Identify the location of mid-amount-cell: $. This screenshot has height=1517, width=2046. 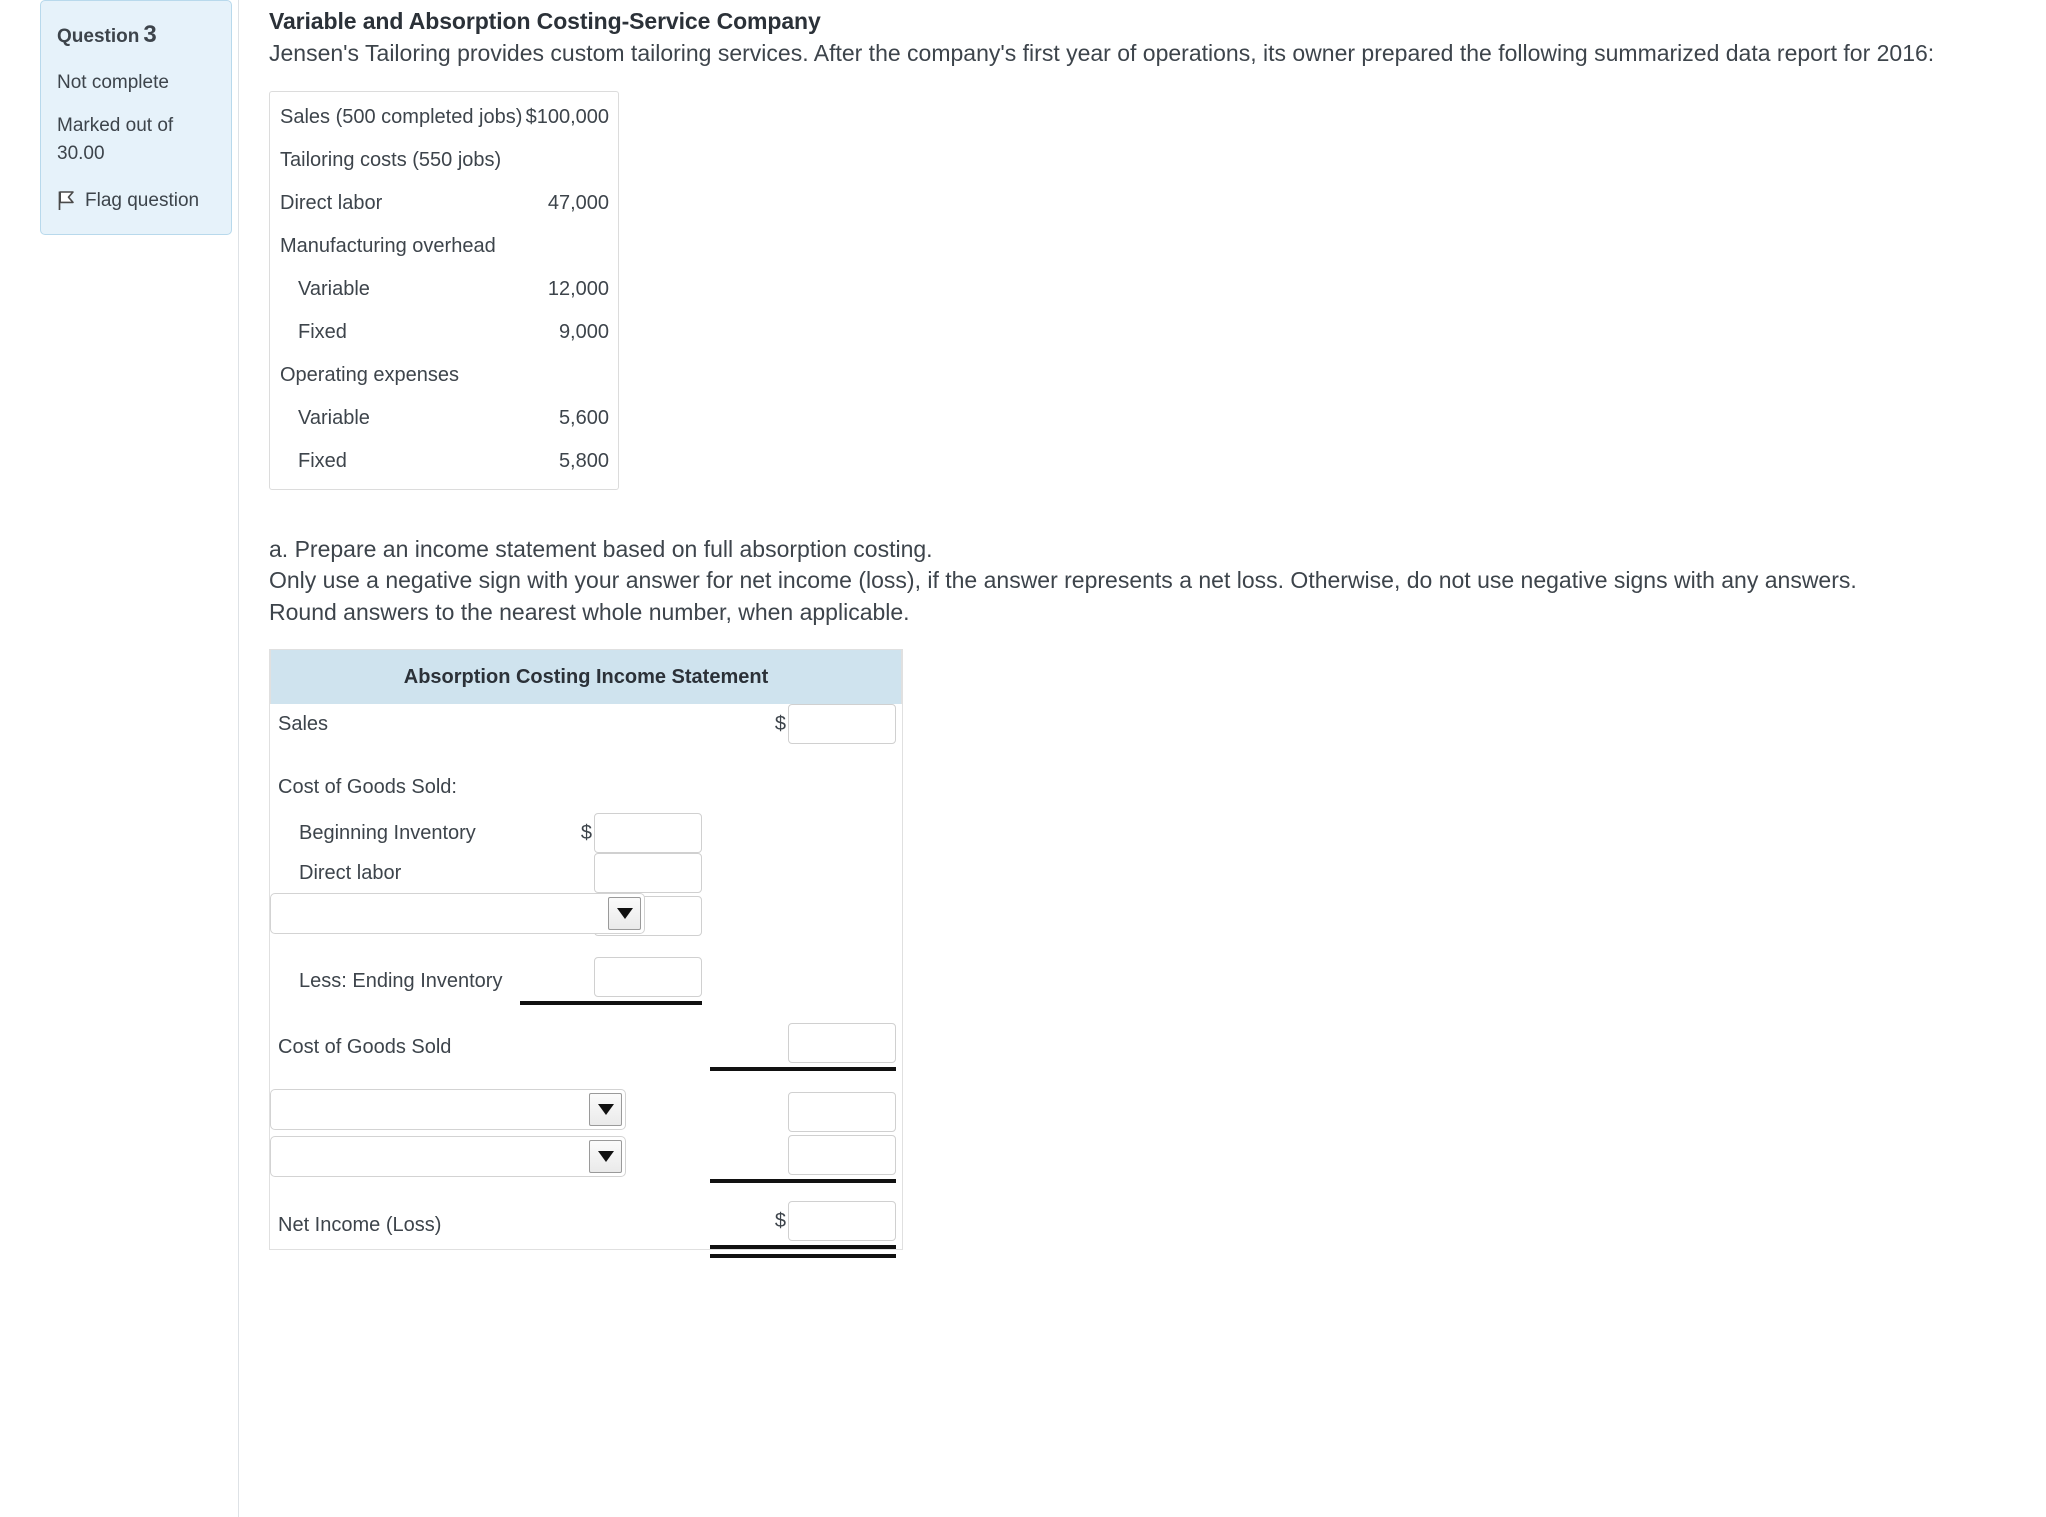
(615, 833).